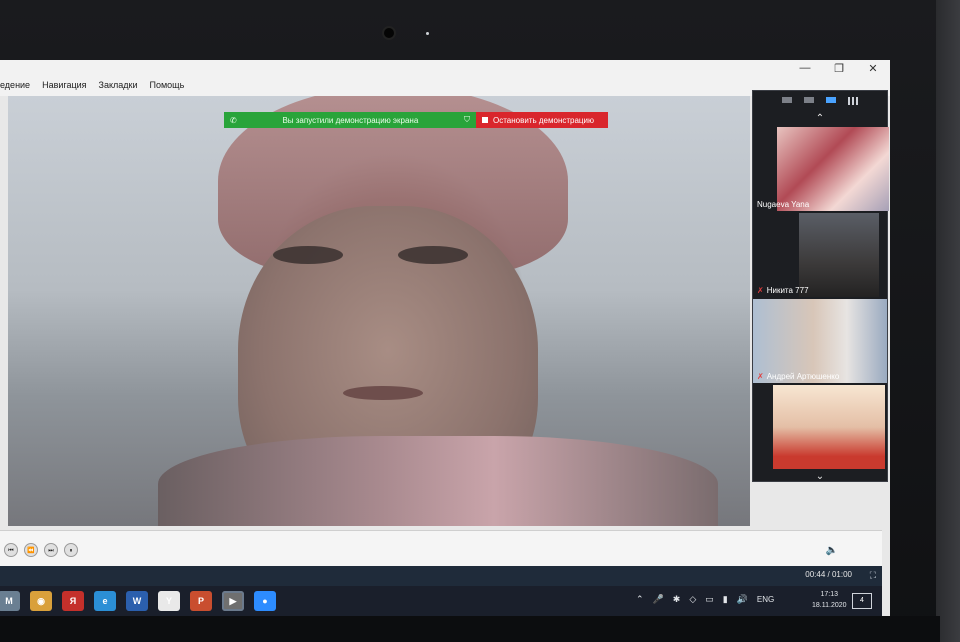 The width and height of the screenshot is (960, 642). Describe the element at coordinates (809, 100) in the screenshot. I see `speaker-view-icon` at that location.